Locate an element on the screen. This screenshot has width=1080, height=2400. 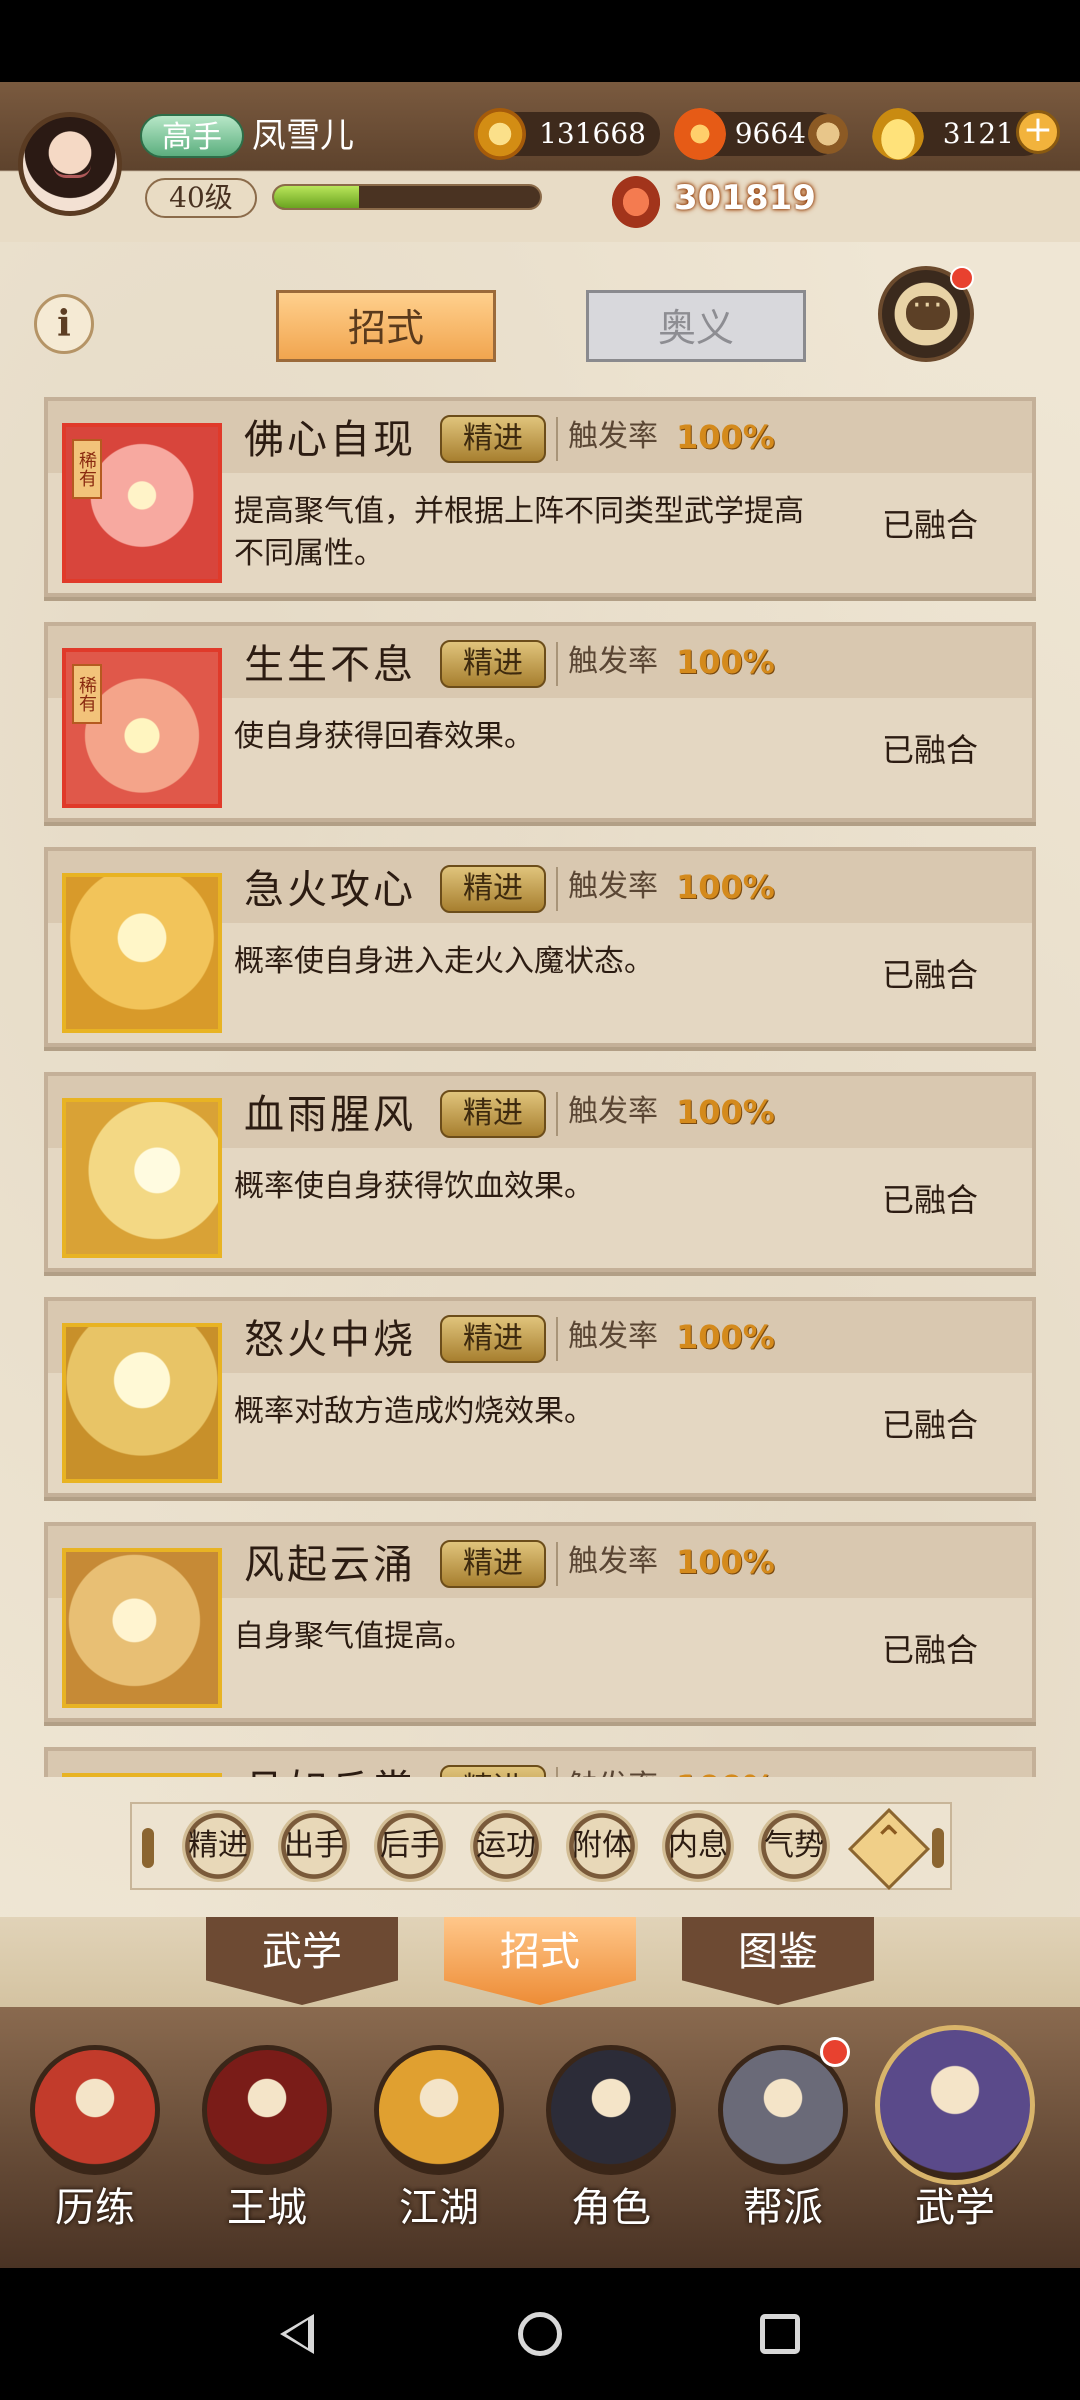
add-gold-icon: + is located at coordinates (1038, 132).